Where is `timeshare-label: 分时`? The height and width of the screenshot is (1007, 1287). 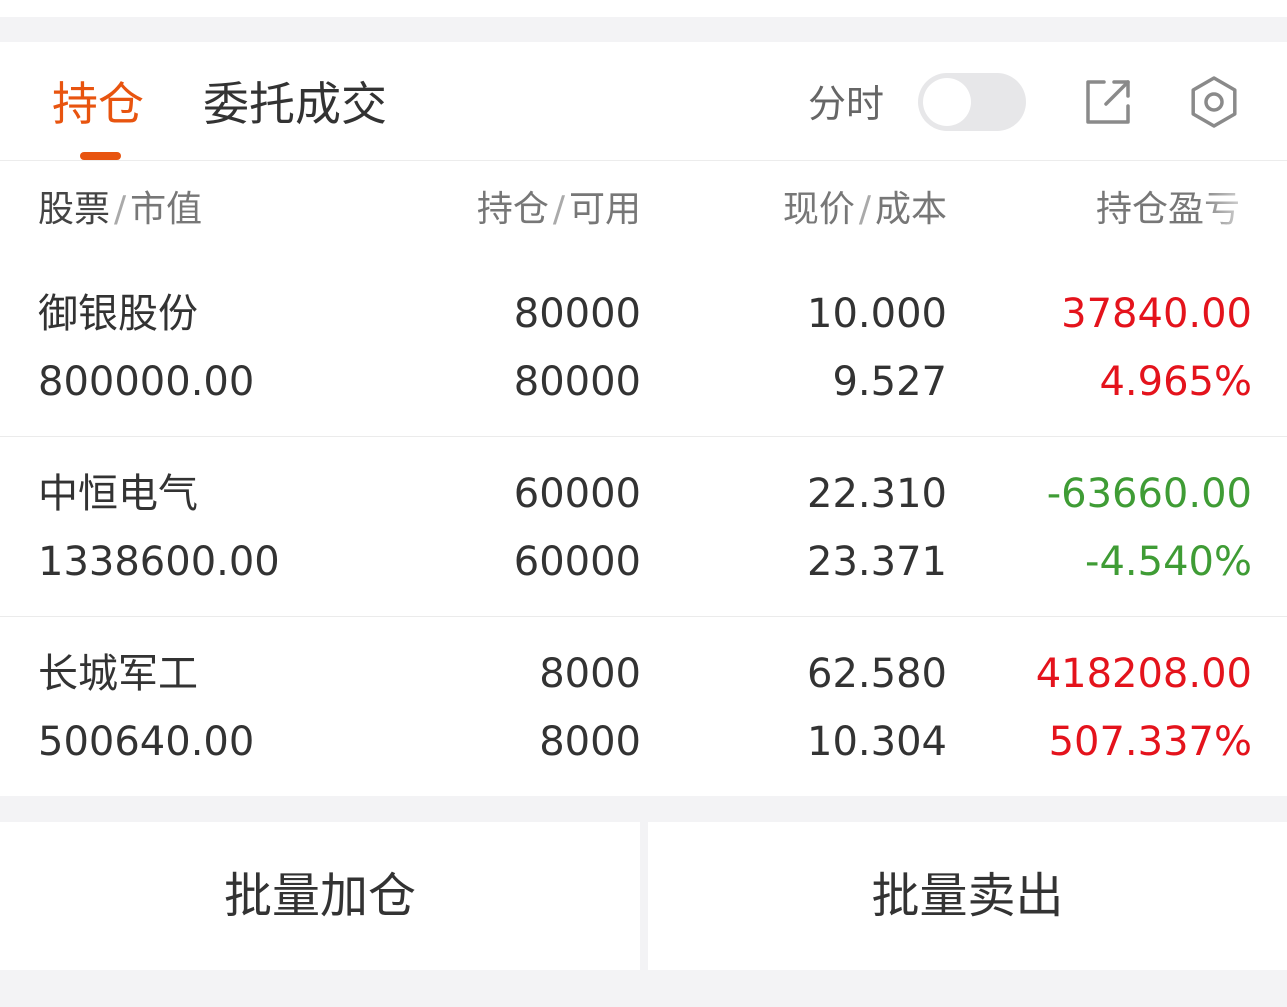
timeshare-label: 分时 is located at coordinates (846, 104).